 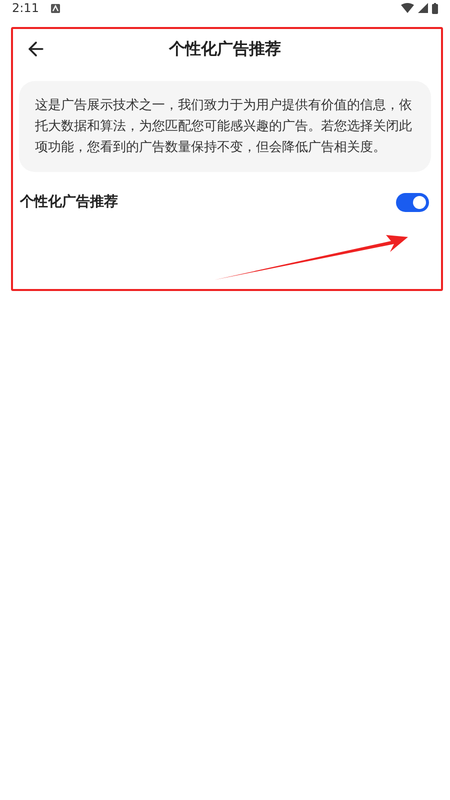 I want to click on signal-icon, so click(x=423, y=8).